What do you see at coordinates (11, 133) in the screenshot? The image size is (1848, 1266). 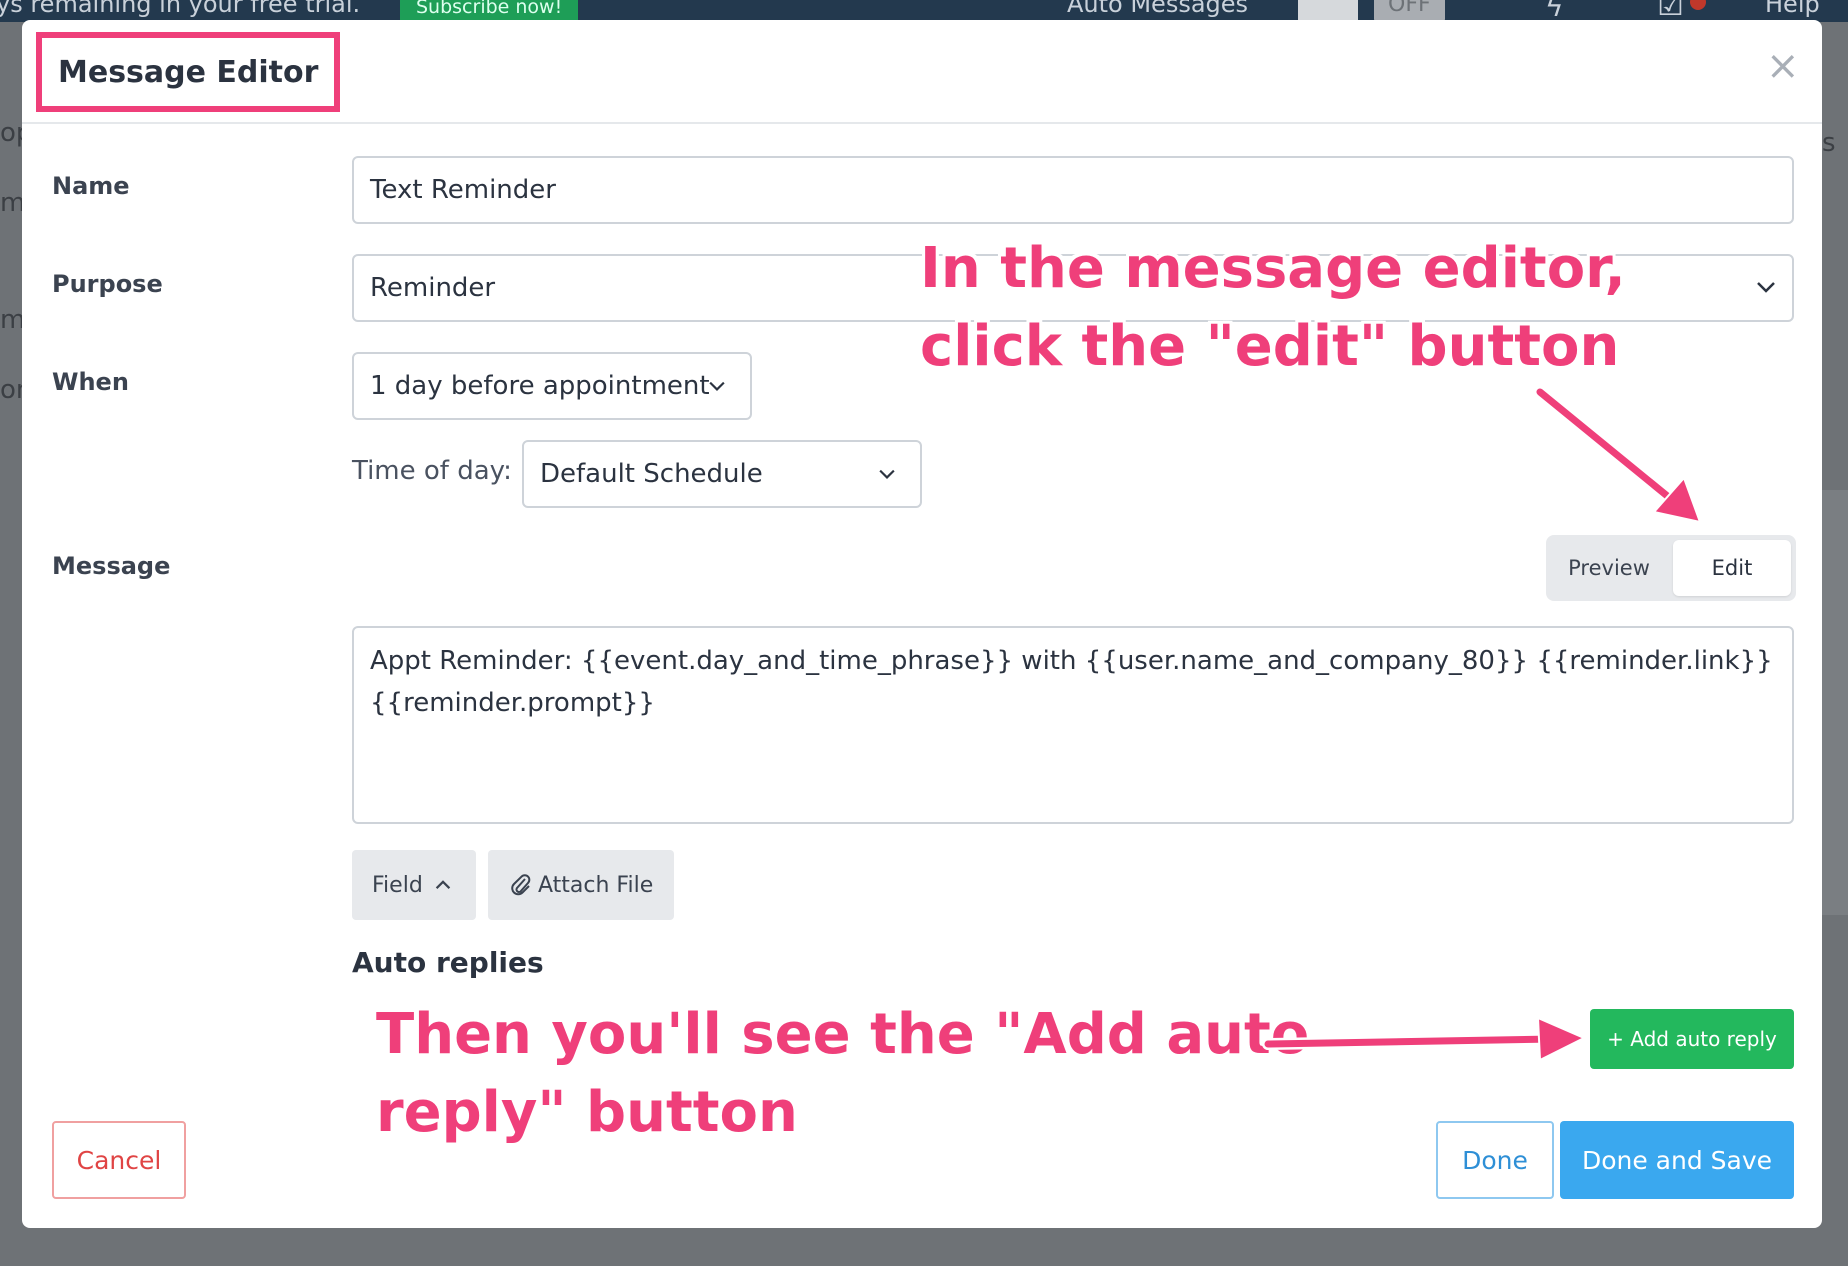 I see `bg-fragment: op` at bounding box center [11, 133].